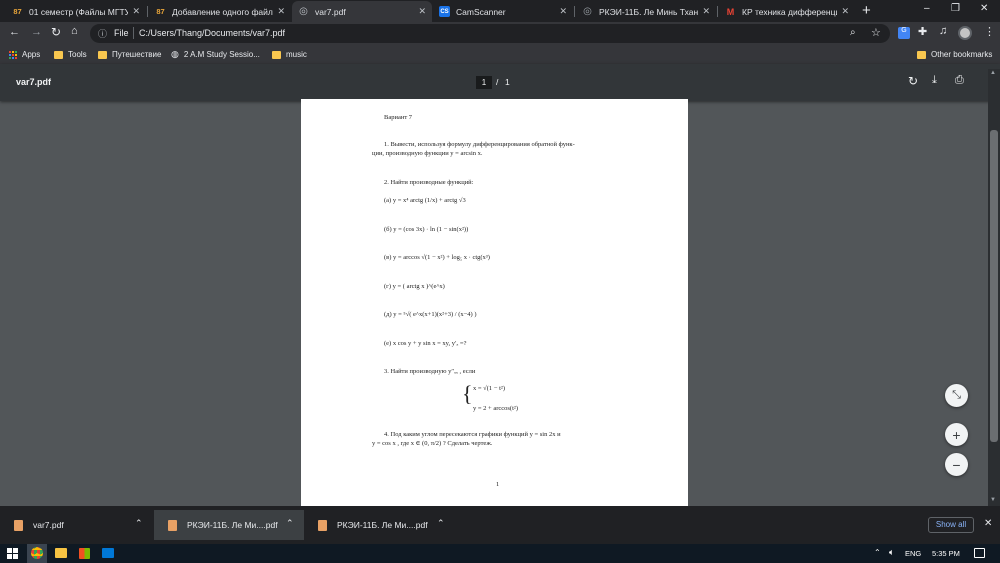 The height and width of the screenshot is (563, 1000). Describe the element at coordinates (956, 464) in the screenshot. I see `zoom-out-button: −` at that location.